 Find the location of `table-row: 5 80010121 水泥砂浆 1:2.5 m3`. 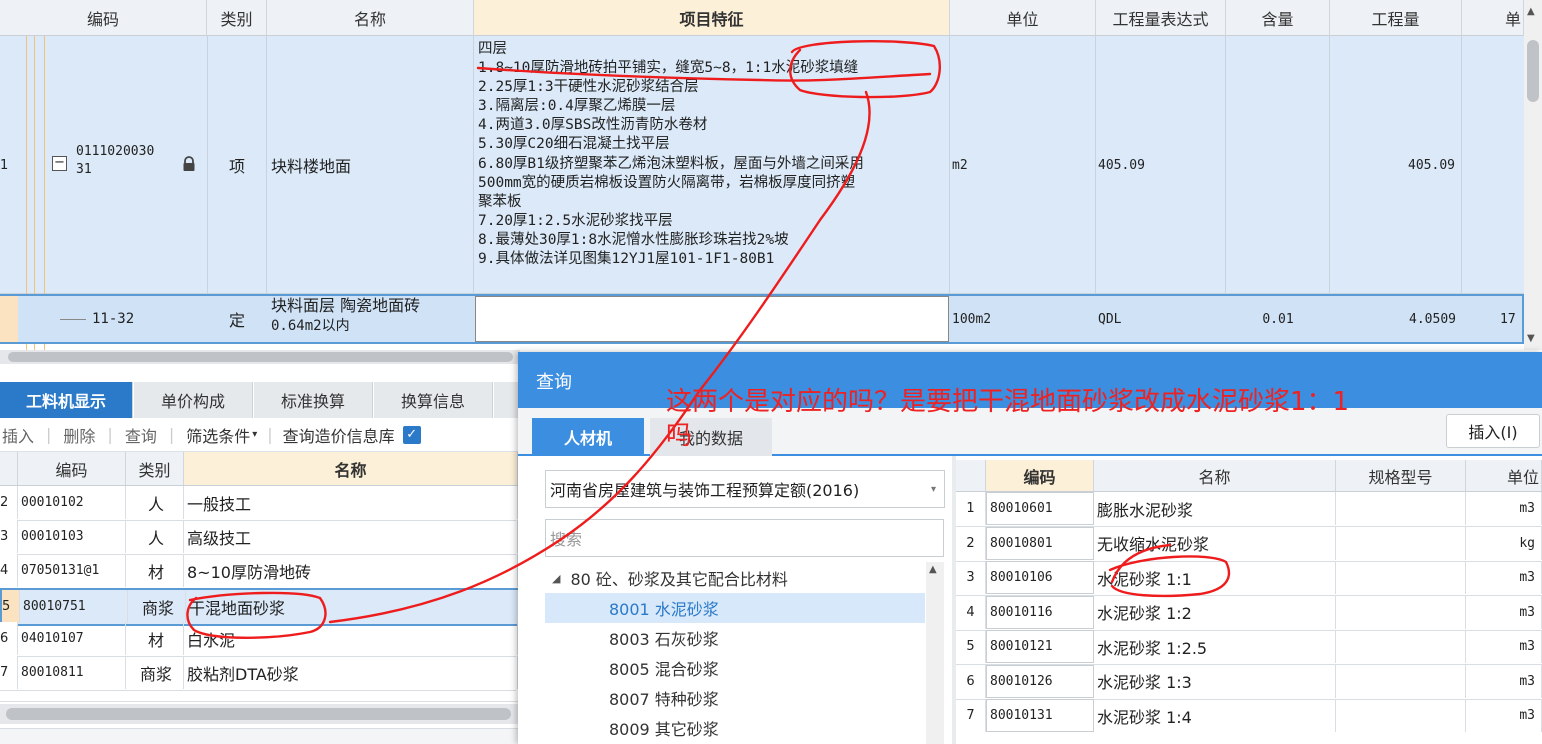

table-row: 5 80010121 水泥砂浆 1:2.5 m3 is located at coordinates (1249, 647).